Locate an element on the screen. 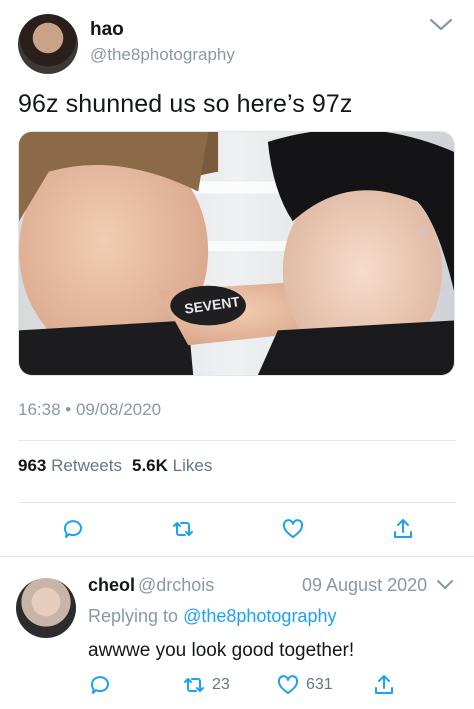 The image size is (474, 709). tweet-stats: 963 Retweets 5.6K Likes is located at coordinates (115, 466).